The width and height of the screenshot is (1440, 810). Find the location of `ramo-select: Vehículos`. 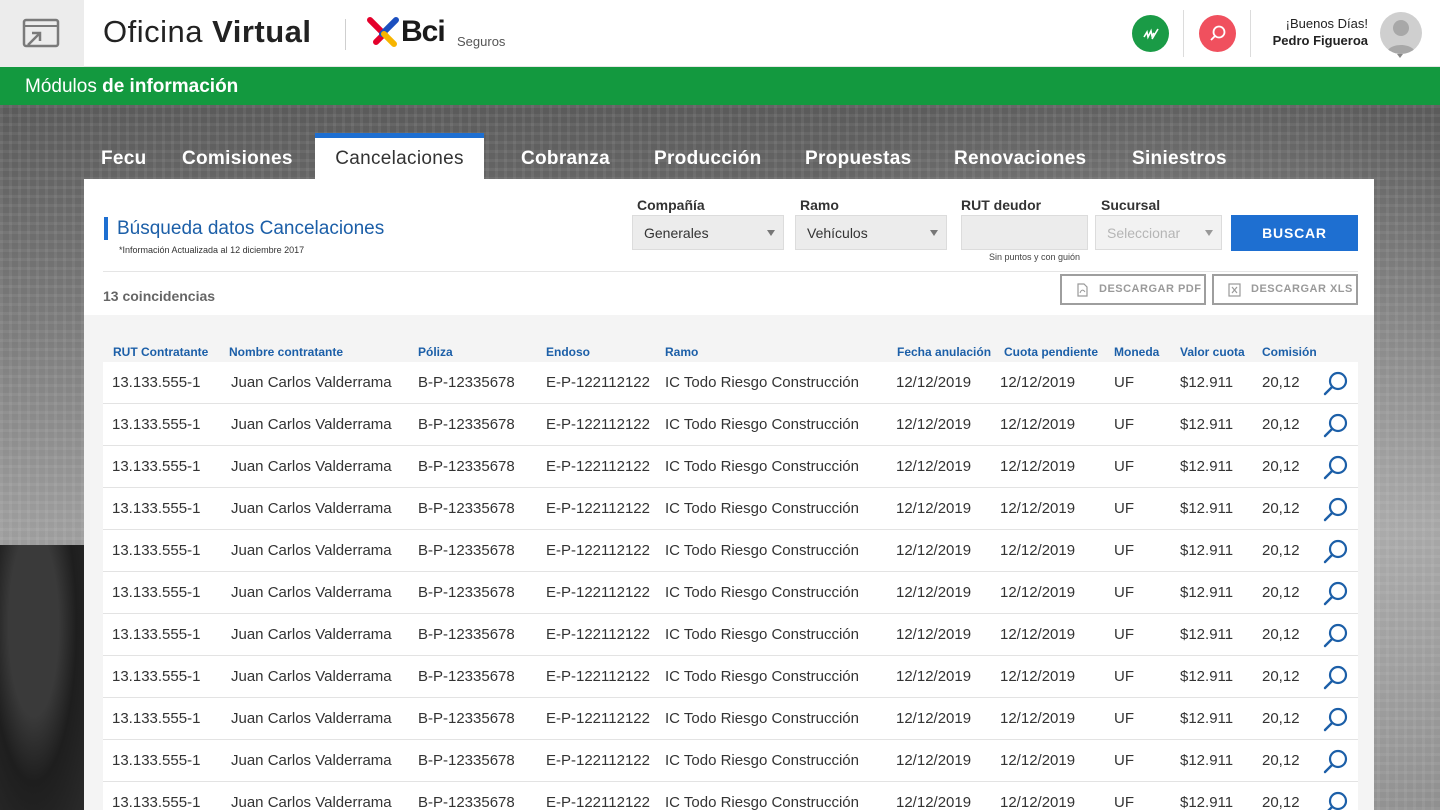

ramo-select: Vehículos is located at coordinates (871, 232).